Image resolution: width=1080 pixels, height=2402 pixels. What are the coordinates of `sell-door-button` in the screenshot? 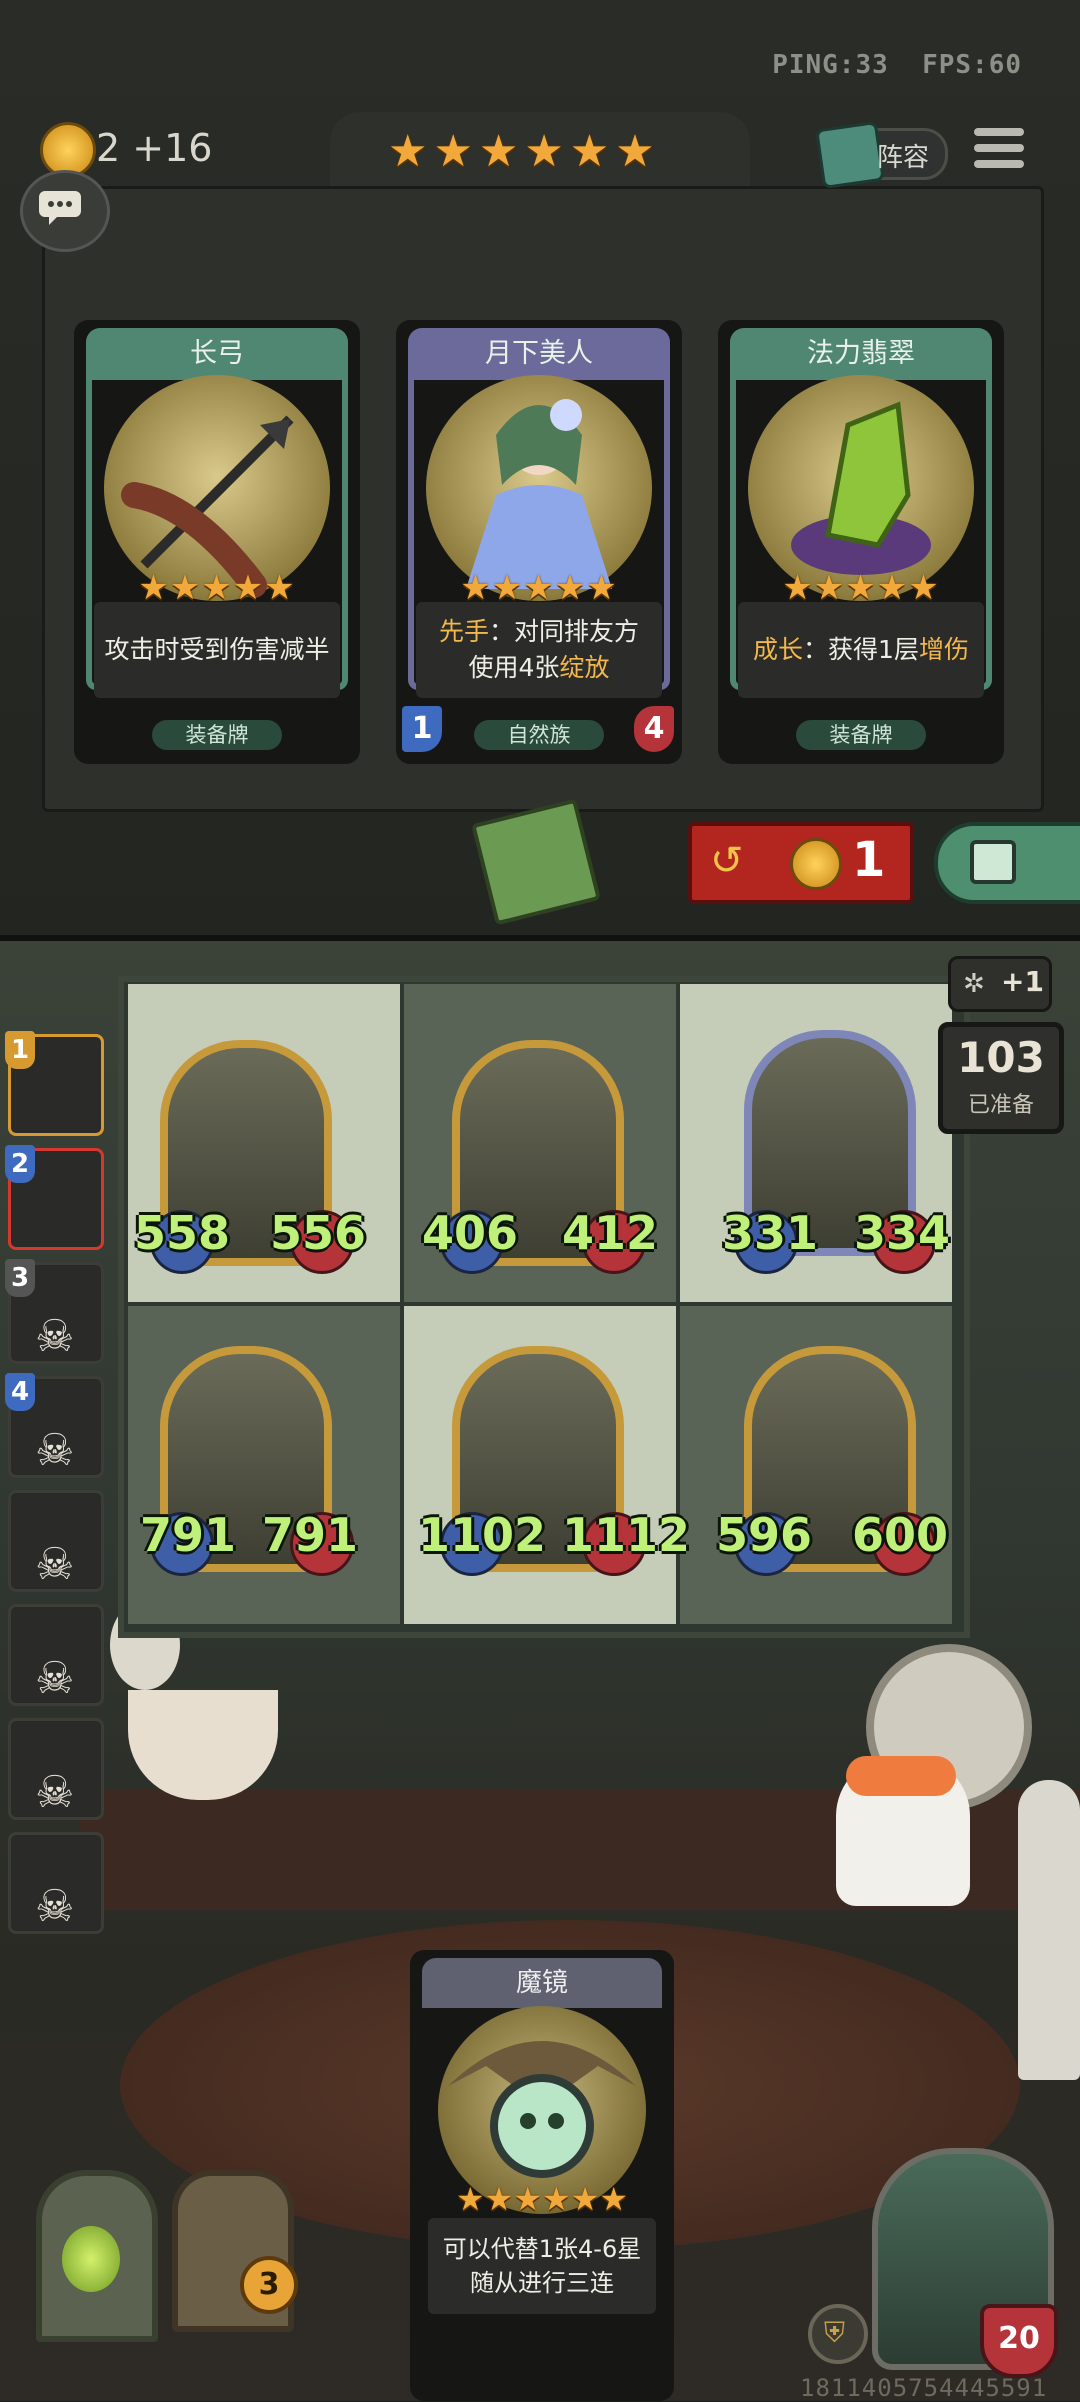 It's located at (97, 2256).